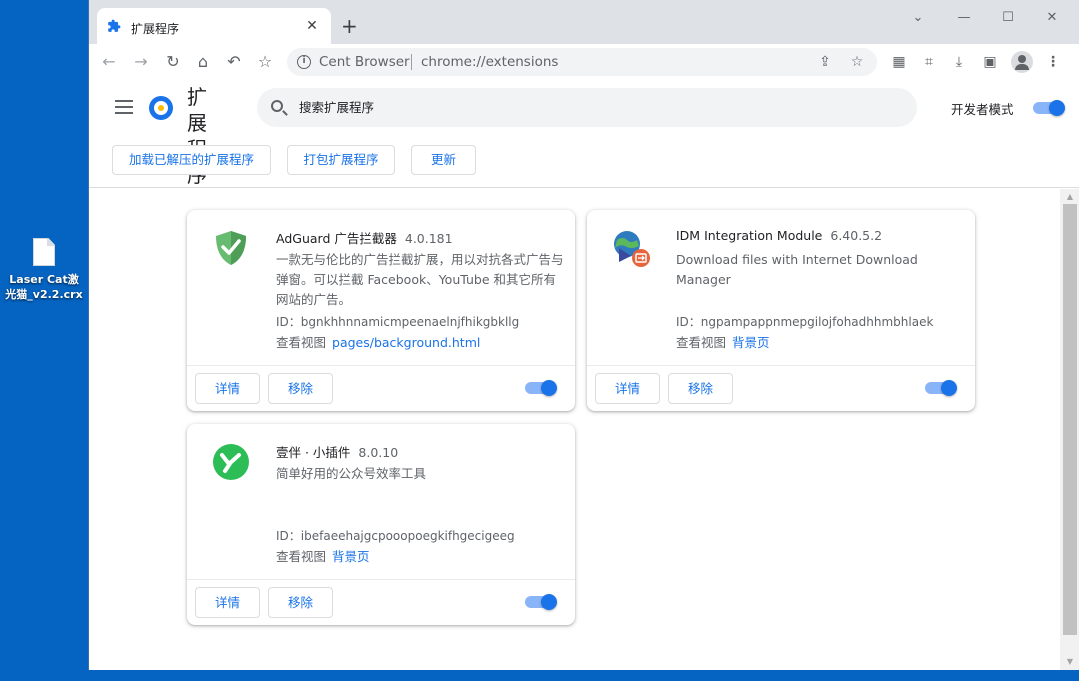 This screenshot has height=681, width=1079. Describe the element at coordinates (856, 235) in the screenshot. I see `extension-version: 6.40.5.2` at that location.